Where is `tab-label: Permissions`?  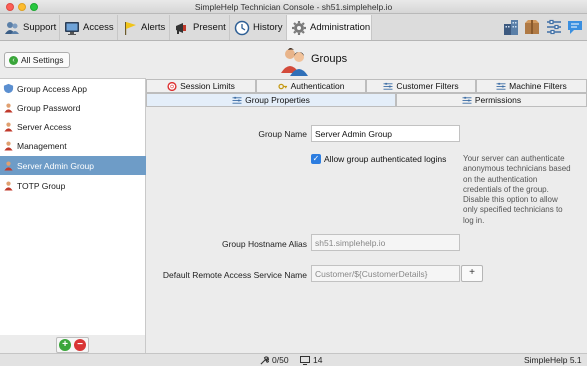 tab-label: Permissions is located at coordinates (498, 100).